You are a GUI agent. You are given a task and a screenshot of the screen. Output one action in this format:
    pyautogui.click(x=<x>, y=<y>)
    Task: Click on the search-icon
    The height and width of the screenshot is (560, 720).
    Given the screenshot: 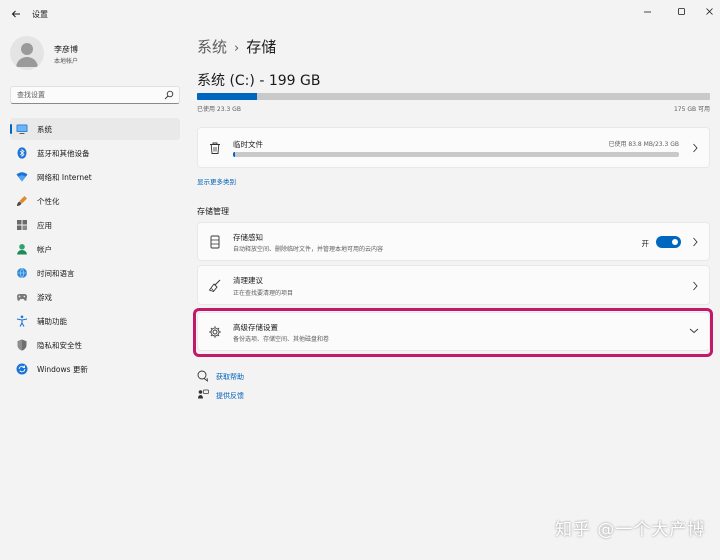 What is the action you would take?
    pyautogui.click(x=169, y=95)
    